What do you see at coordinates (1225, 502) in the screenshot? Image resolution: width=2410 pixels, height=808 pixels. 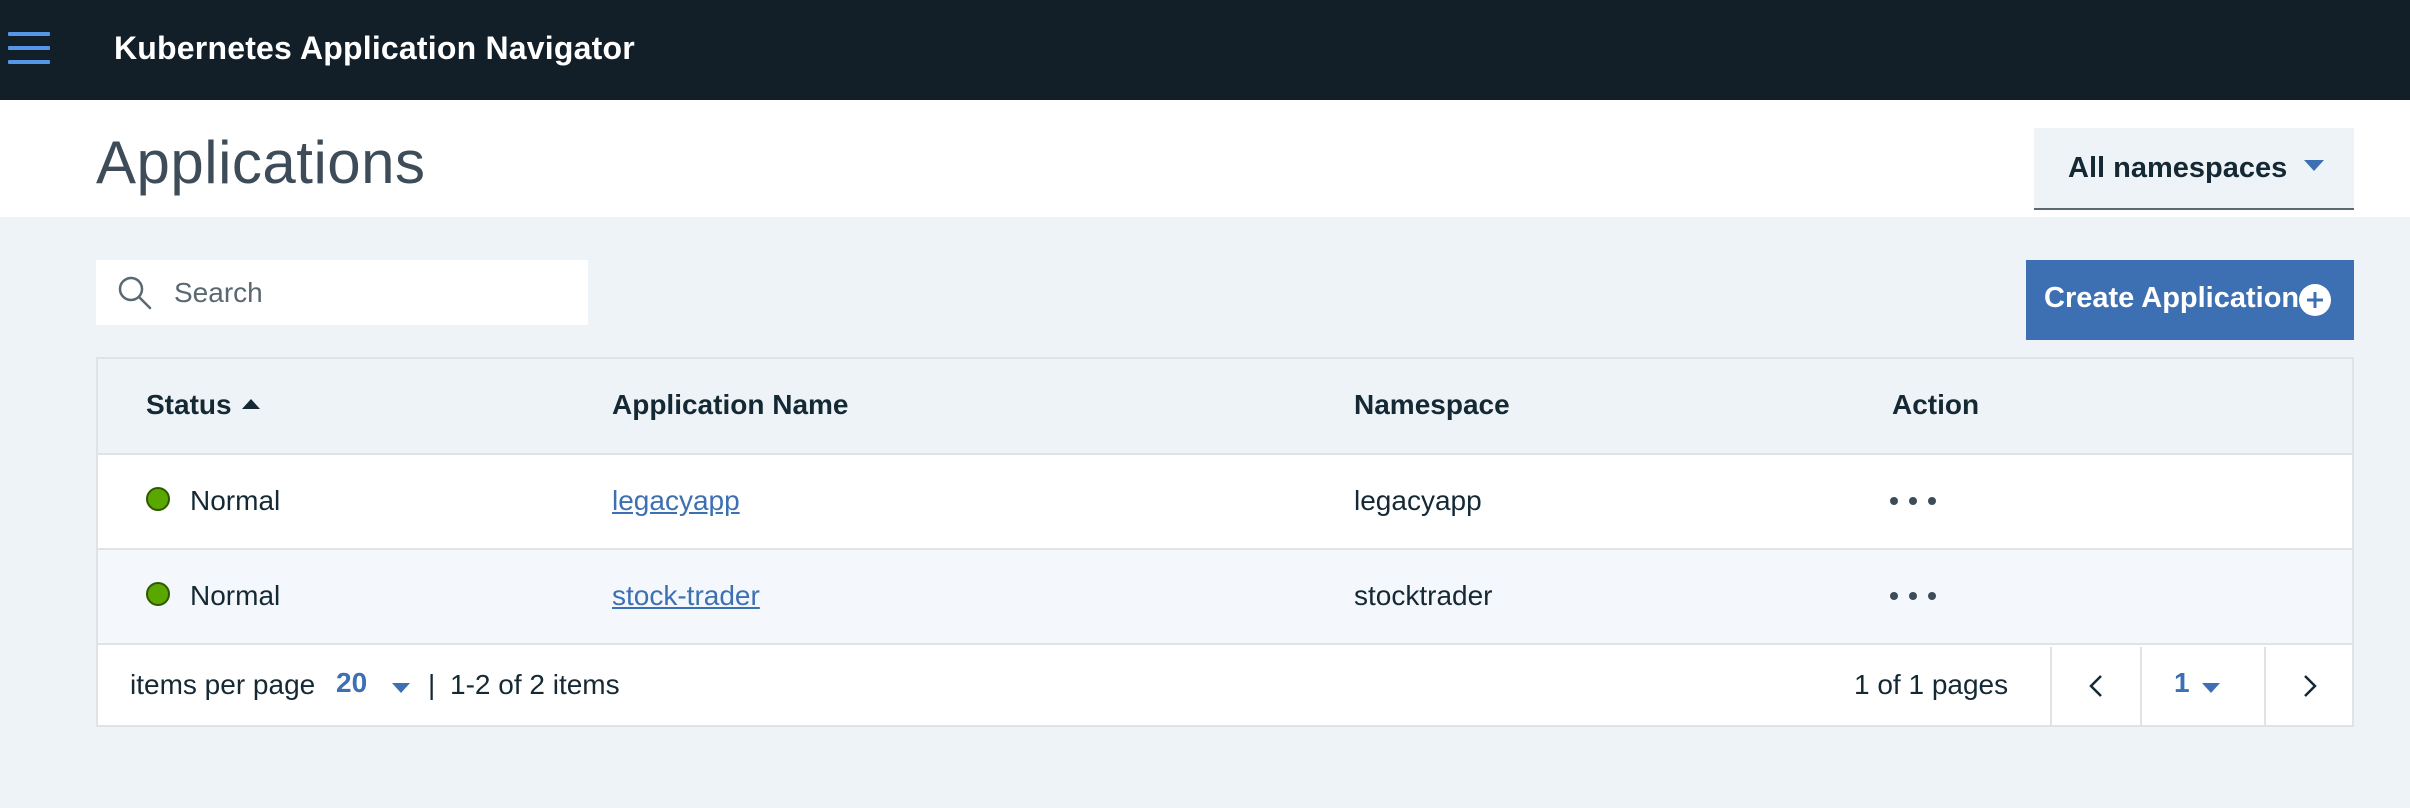 I see `table-row: Normal legacyapp legacyapp` at bounding box center [1225, 502].